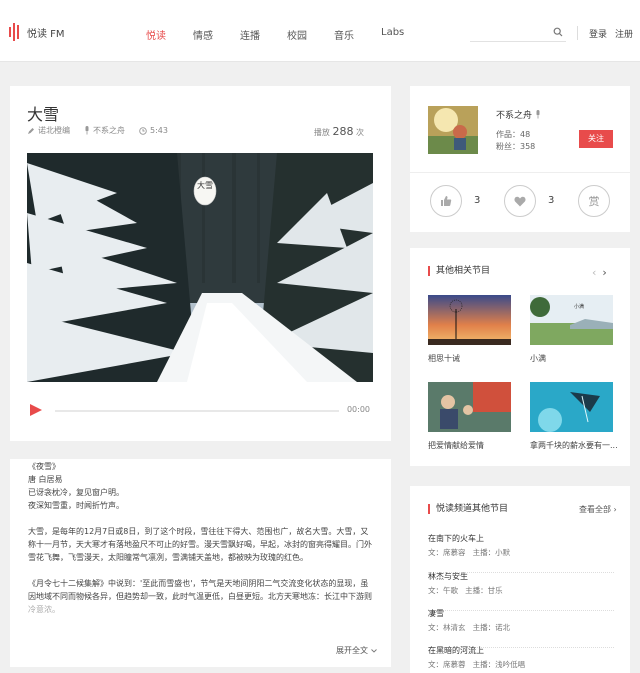 This screenshot has width=640, height=673. Describe the element at coordinates (46, 34) in the screenshot. I see `logo-text: 悦读 FM` at that location.